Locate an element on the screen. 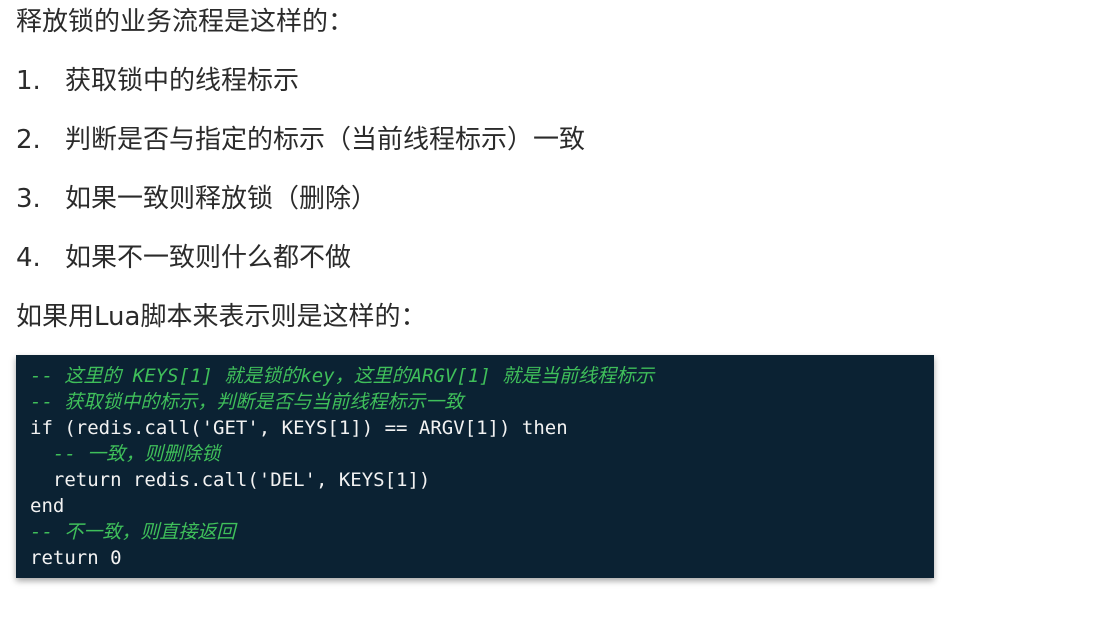 The width and height of the screenshot is (1103, 629). code-line: return 0 is located at coordinates (76, 558).